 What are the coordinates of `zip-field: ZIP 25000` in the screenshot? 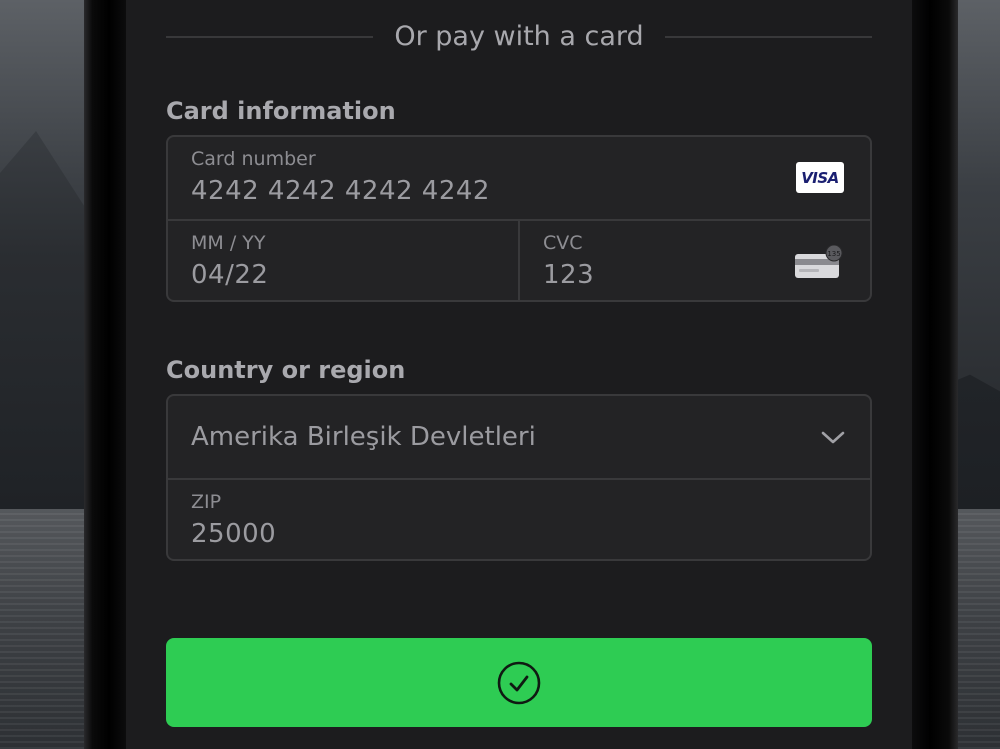 It's located at (519, 518).